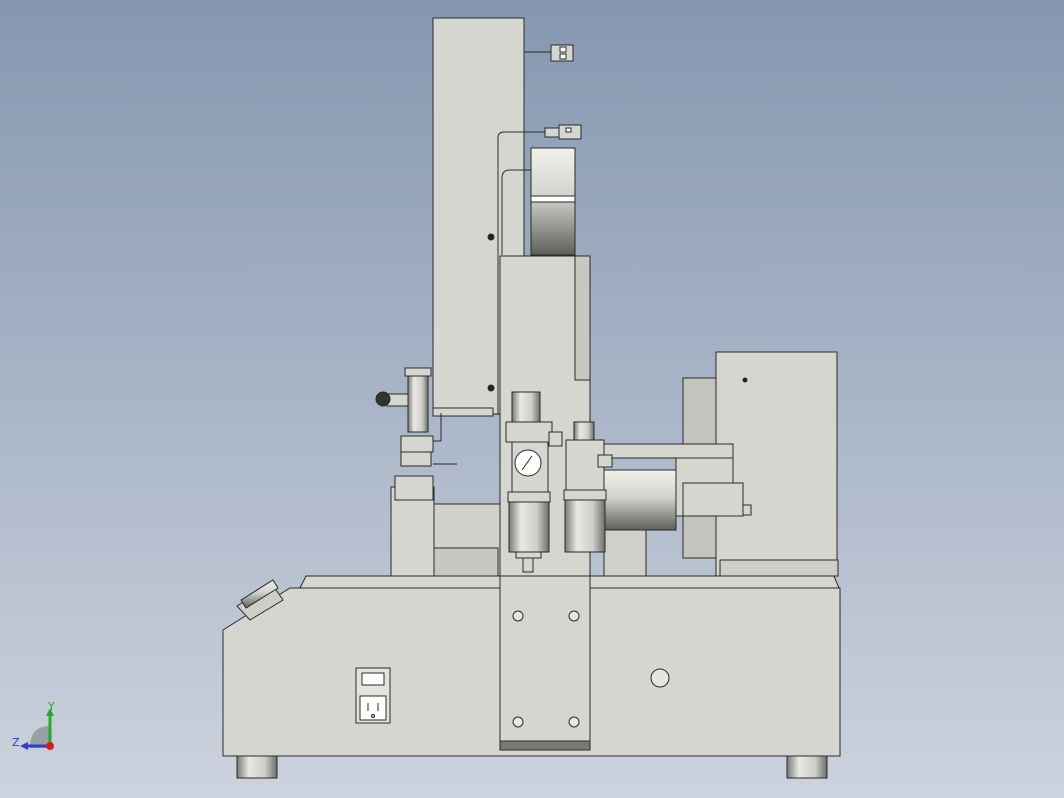  I want to click on foot-left, so click(257, 767).